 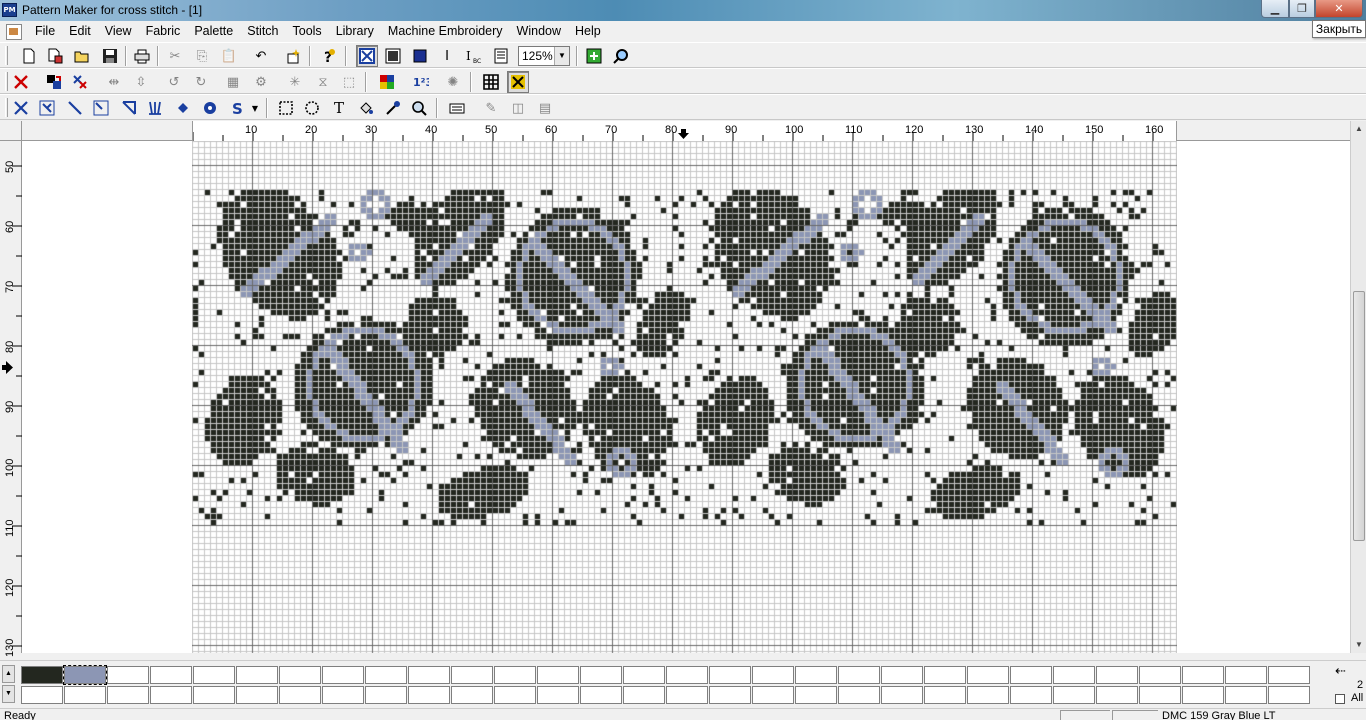 I want to click on mirror-icon: ⧖, so click(x=323, y=82).